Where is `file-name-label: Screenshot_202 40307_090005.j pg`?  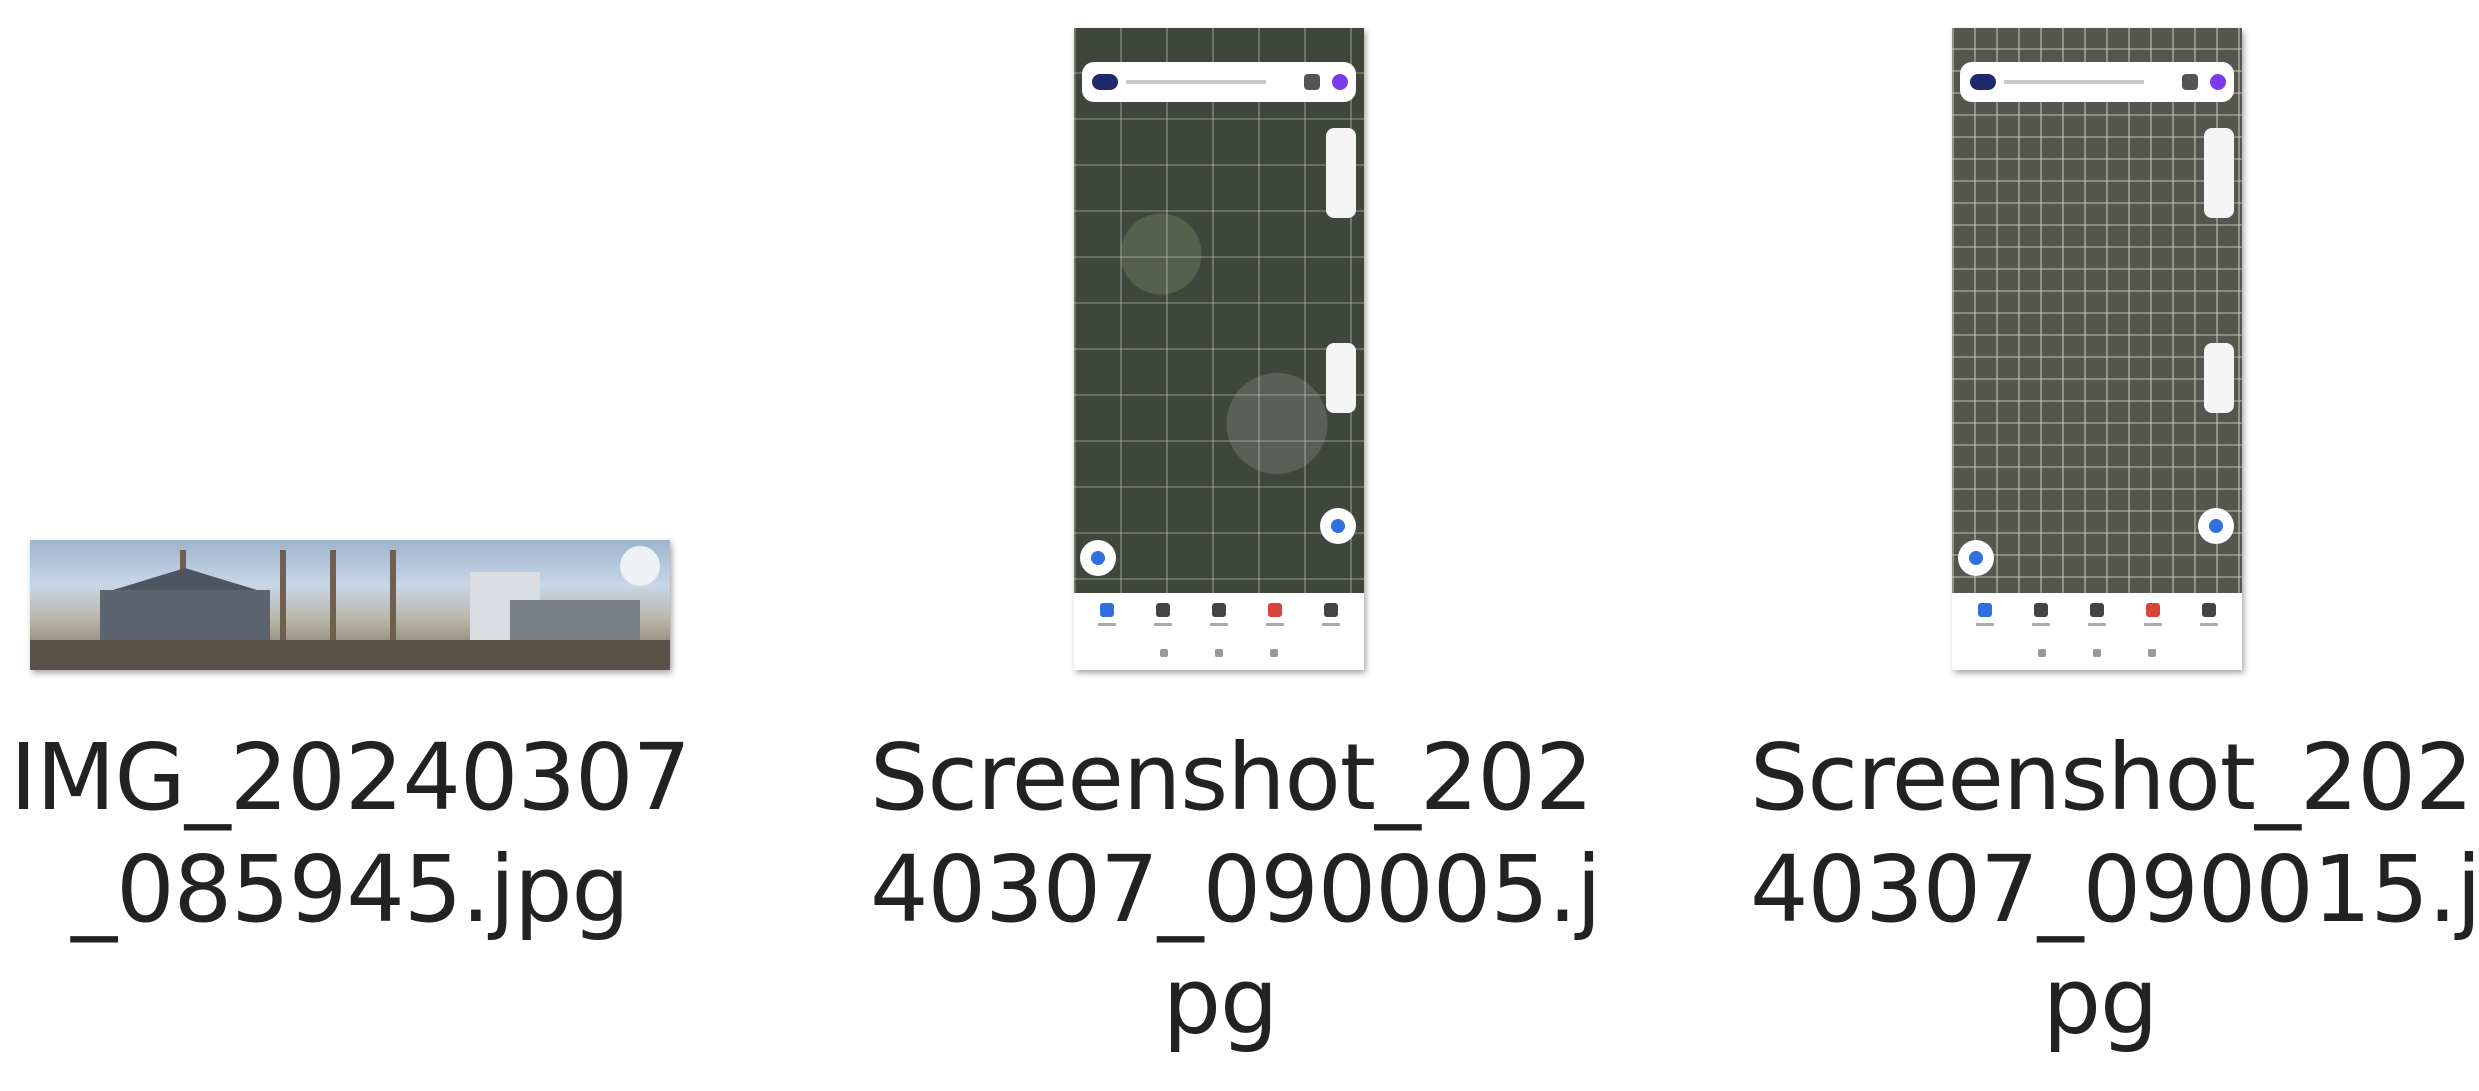 file-name-label: Screenshot_202 40307_090005.j pg is located at coordinates (1236, 889).